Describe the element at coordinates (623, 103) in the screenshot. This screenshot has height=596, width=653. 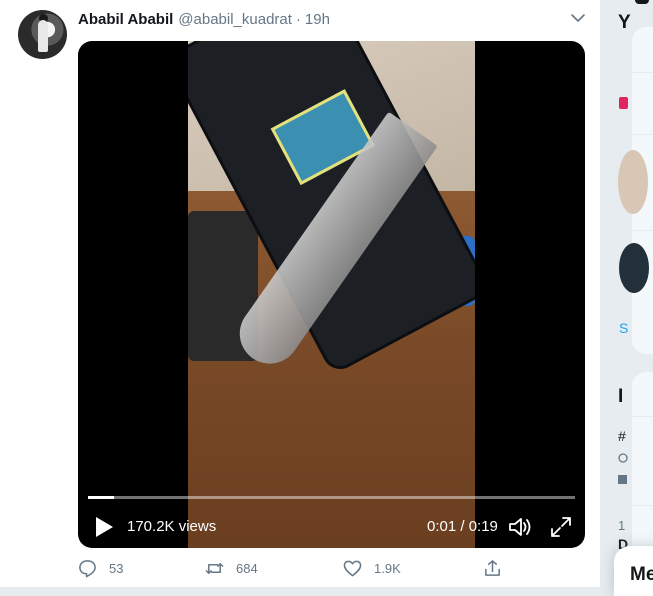
I see `sidebar-card1-badge` at that location.